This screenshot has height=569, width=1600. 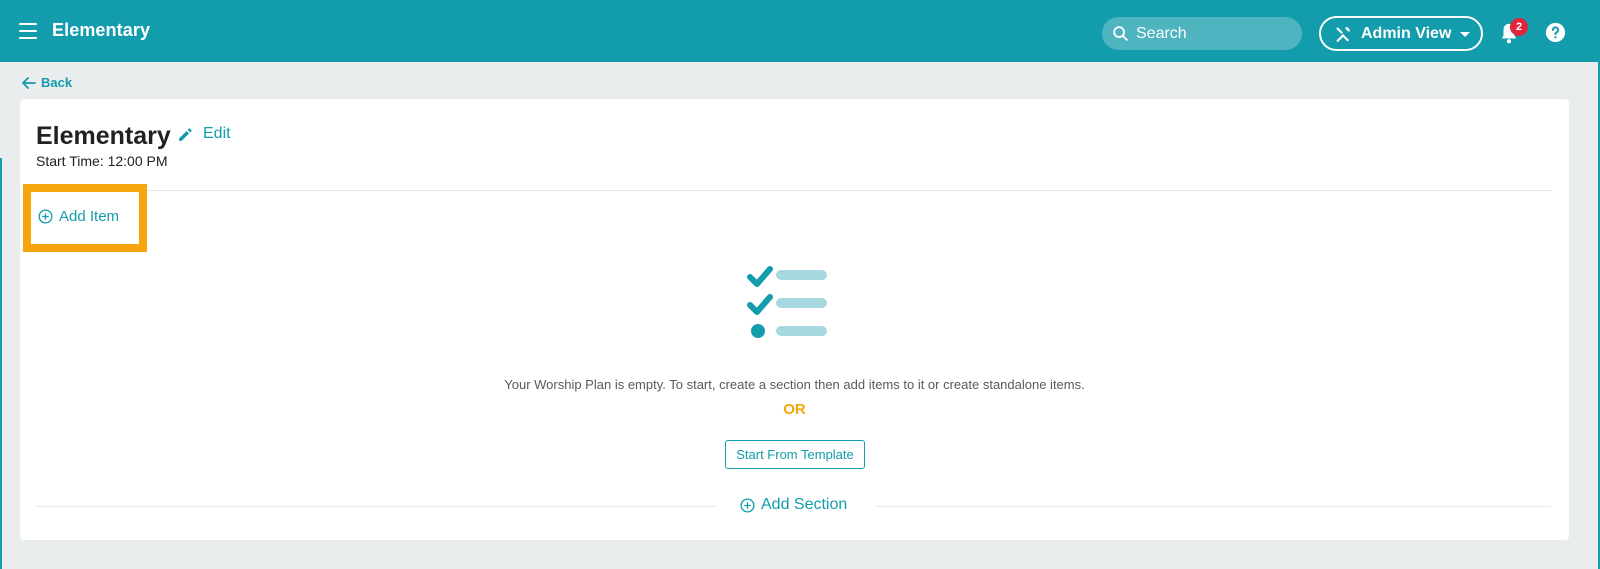 I want to click on help-icon, so click(x=1555, y=32).